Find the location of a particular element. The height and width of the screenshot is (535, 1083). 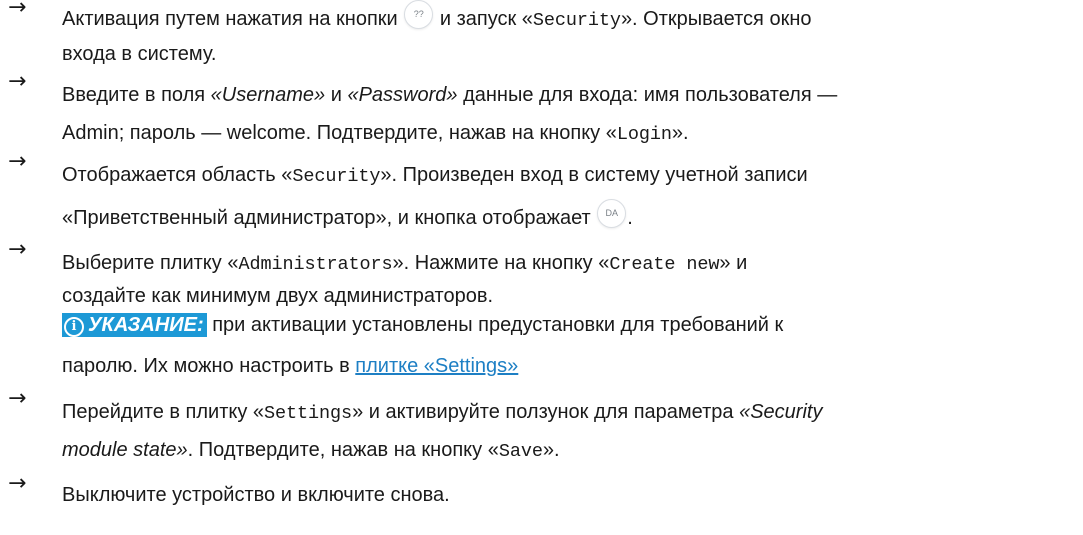

param-security-module-state: «Security is located at coordinates (781, 412).